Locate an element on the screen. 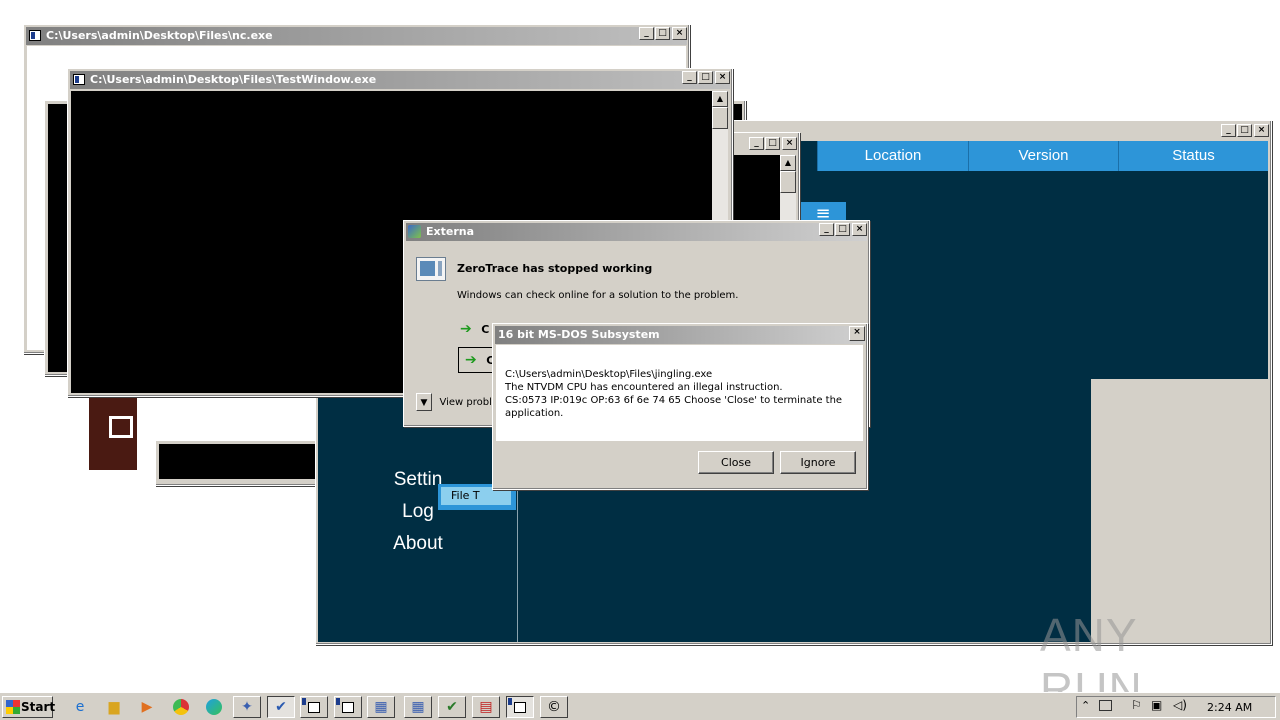 The width and height of the screenshot is (1280, 720). externa-titlebar: Externa is located at coordinates (636, 232).